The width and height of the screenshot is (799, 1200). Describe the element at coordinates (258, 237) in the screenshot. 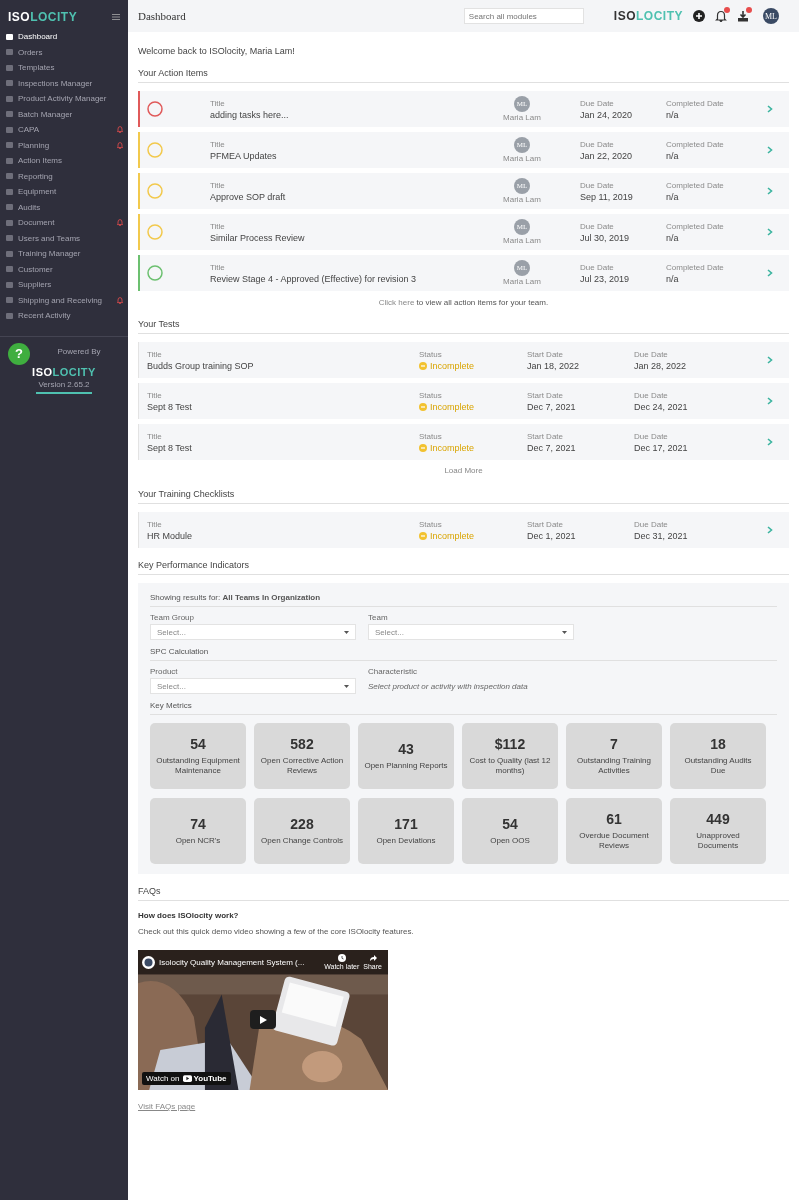

I see `item-title: Similar Process Review` at that location.